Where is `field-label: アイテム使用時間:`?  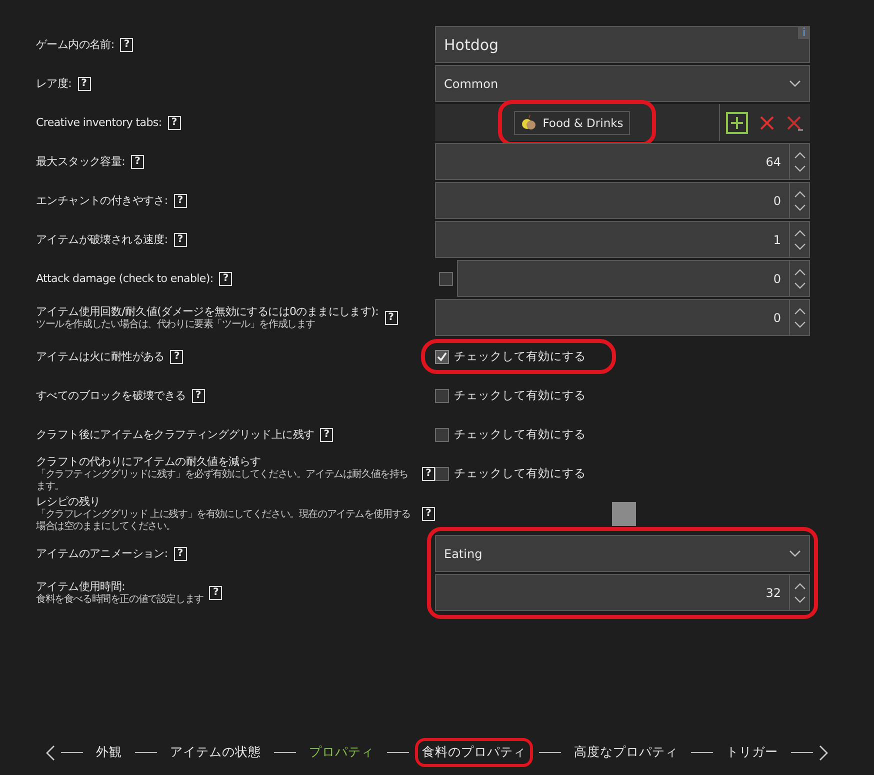
field-label: アイテム使用時間: is located at coordinates (81, 587).